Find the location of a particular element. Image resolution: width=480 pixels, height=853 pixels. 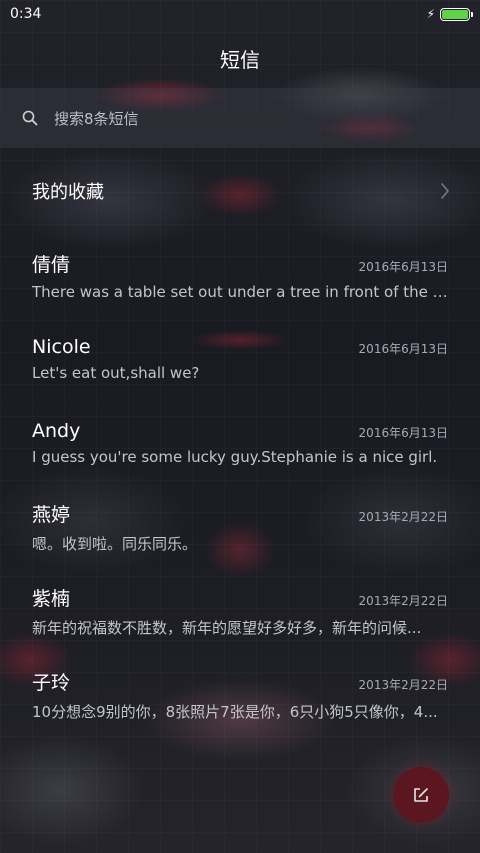

app-header: 短信 is located at coordinates (240, 58).